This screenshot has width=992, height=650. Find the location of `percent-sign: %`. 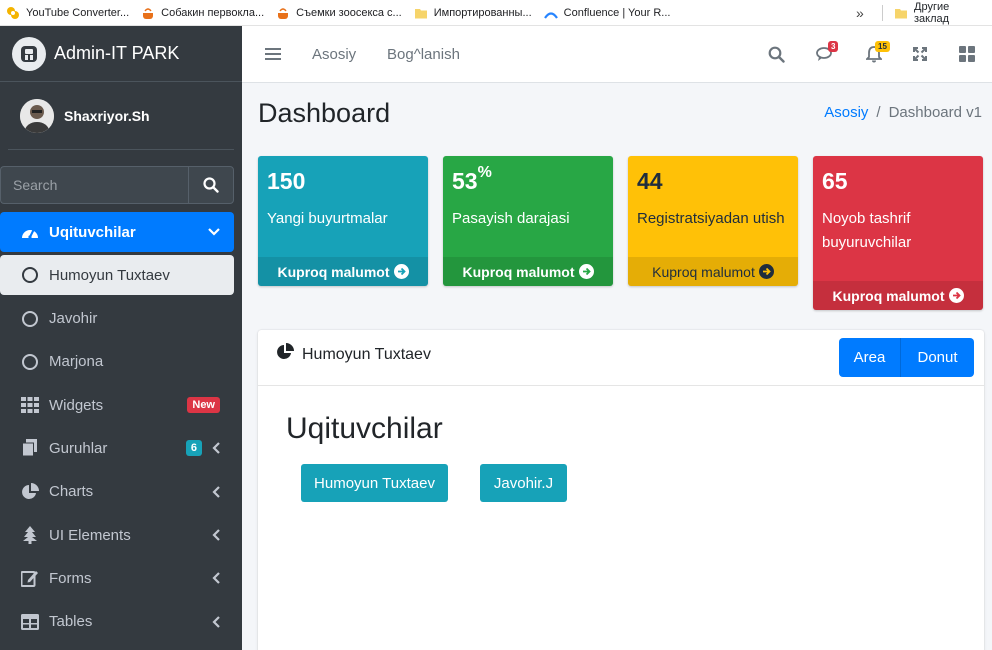

percent-sign: % is located at coordinates (484, 172).